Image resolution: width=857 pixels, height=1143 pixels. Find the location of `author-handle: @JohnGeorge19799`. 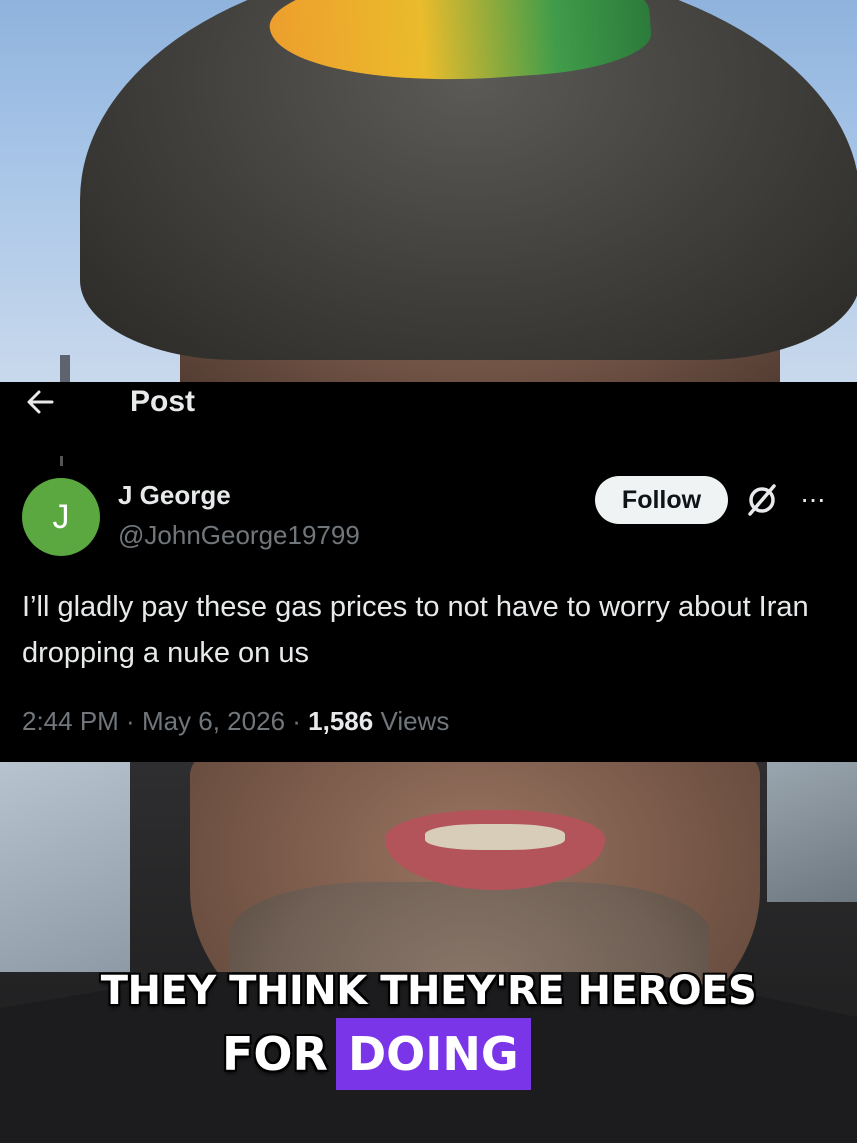

author-handle: @JohnGeorge19799 is located at coordinates (239, 535).